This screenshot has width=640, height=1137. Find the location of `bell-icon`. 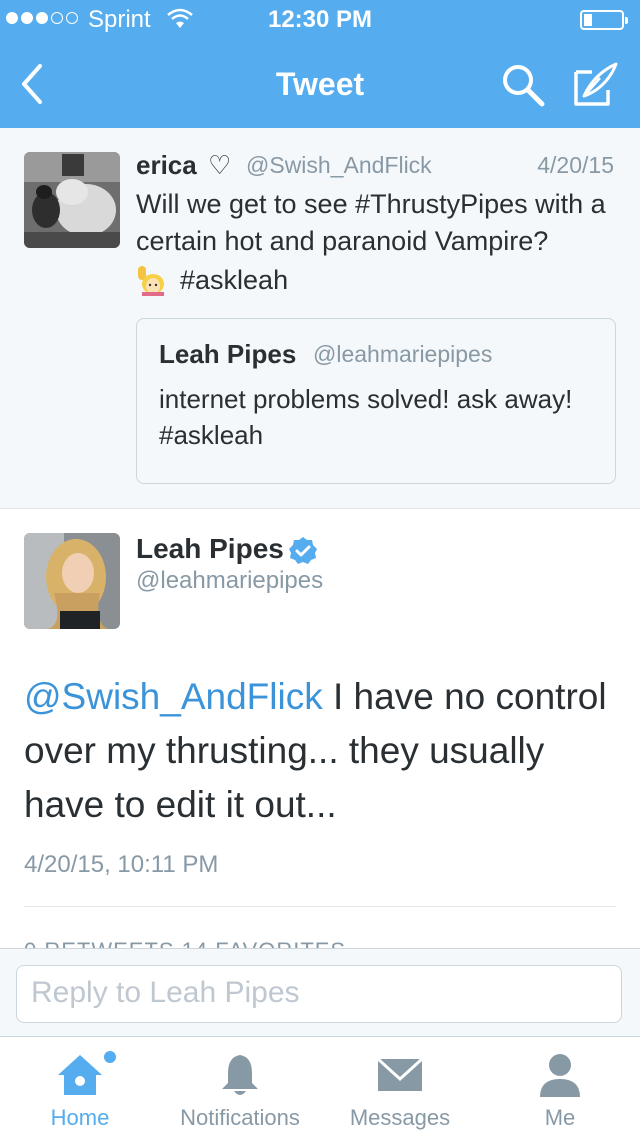

bell-icon is located at coordinates (240, 1075).